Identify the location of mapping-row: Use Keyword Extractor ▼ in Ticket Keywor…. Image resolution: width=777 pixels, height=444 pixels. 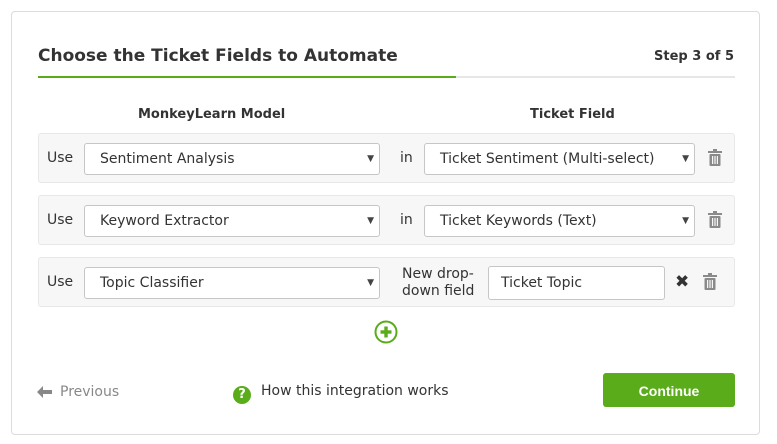
(386, 220).